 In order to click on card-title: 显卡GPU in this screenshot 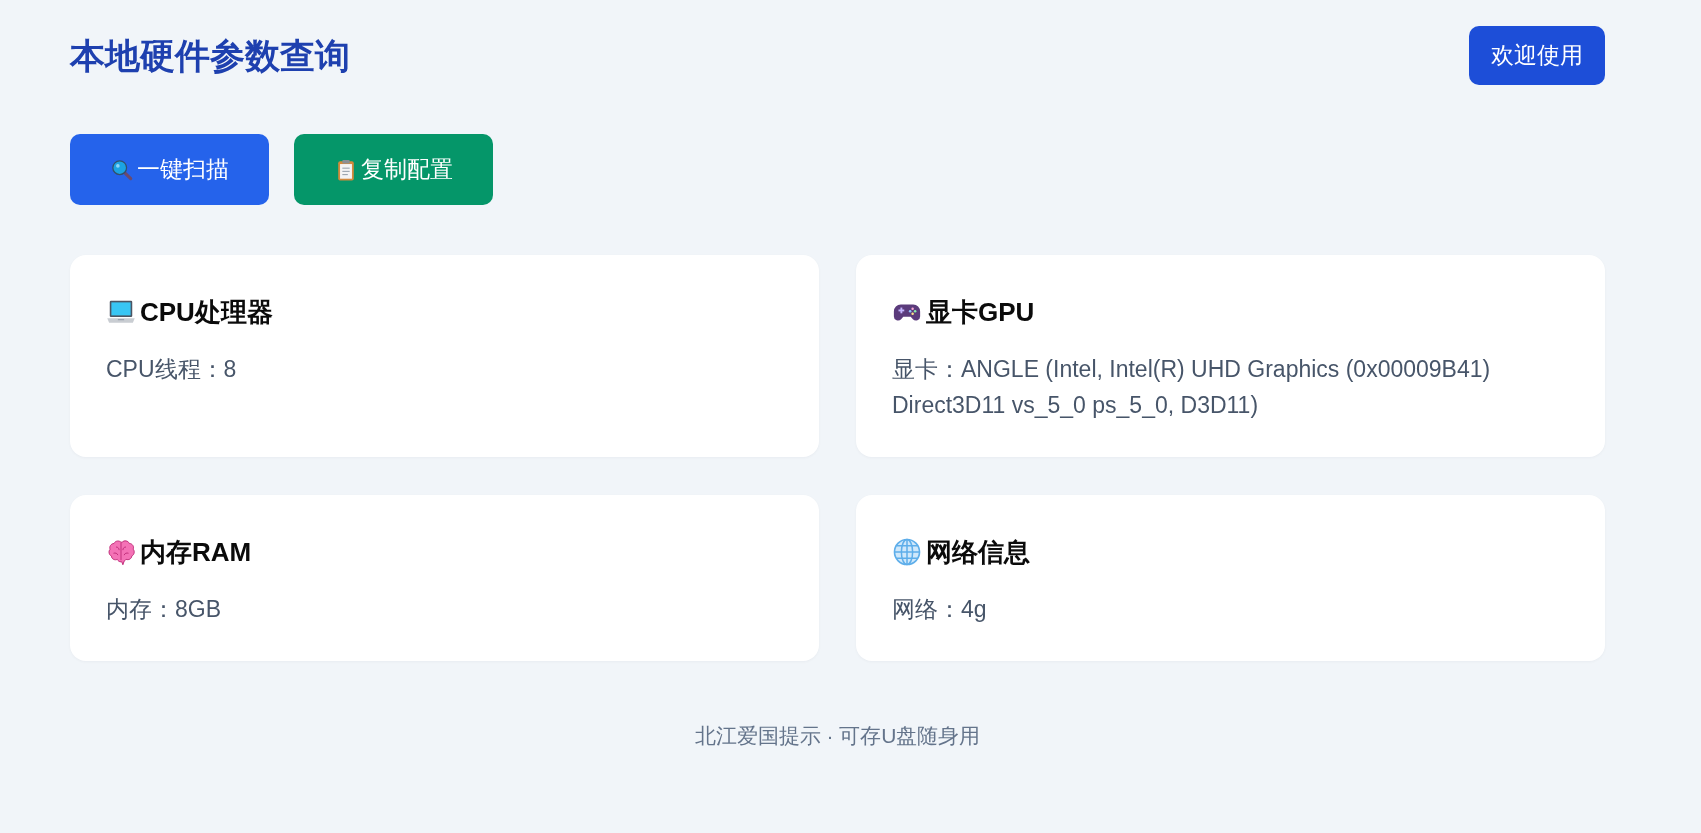, I will do `click(980, 312)`.